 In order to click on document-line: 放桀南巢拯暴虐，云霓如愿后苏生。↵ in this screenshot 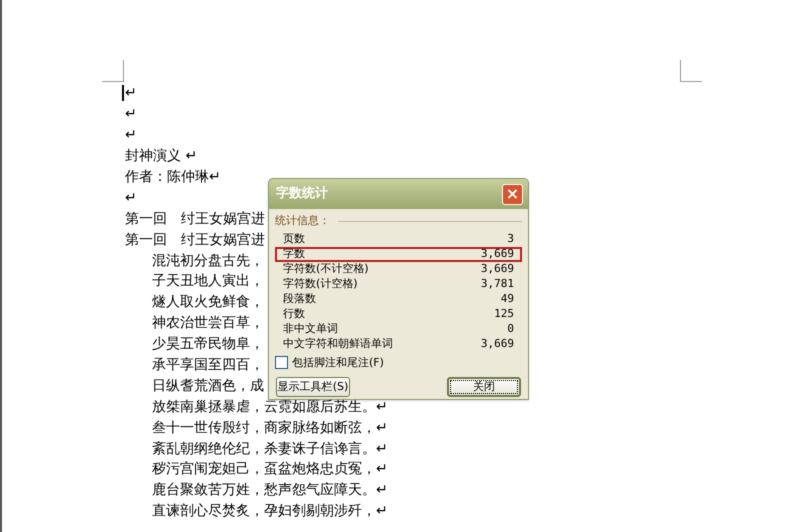, I will do `click(269, 406)`.